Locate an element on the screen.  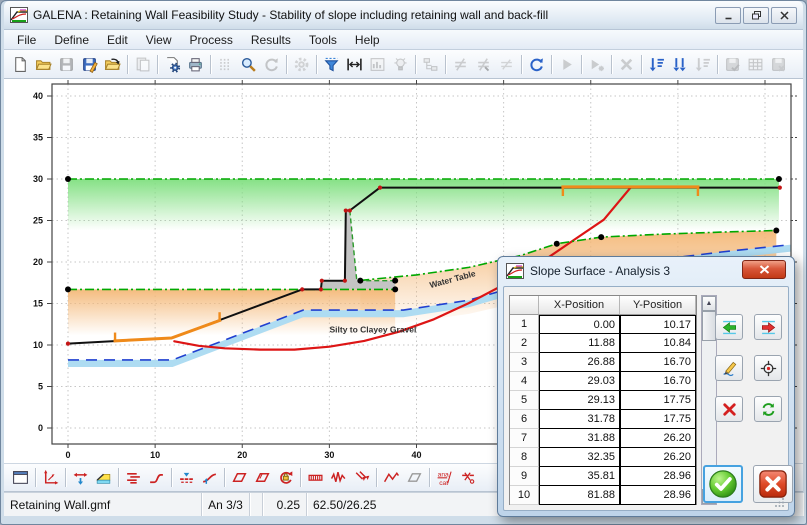
save-results-button is located at coordinates (732, 64).